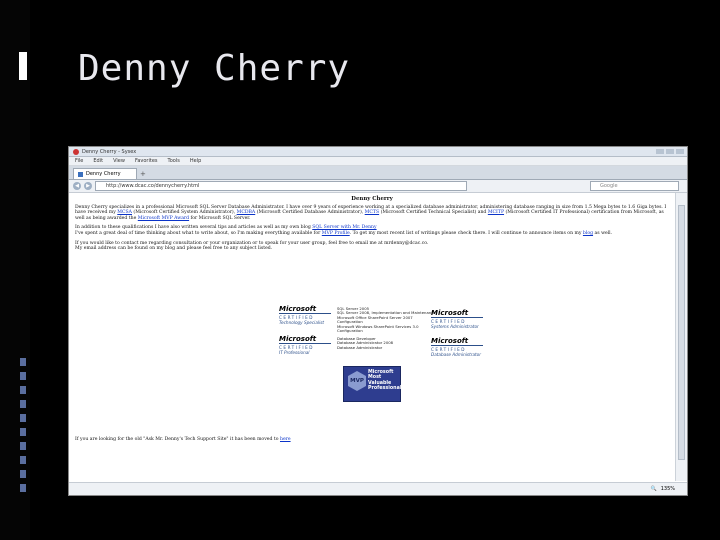 The height and width of the screenshot is (540, 720). Describe the element at coordinates (79, 161) in the screenshot. I see `menu-file: File` at that location.